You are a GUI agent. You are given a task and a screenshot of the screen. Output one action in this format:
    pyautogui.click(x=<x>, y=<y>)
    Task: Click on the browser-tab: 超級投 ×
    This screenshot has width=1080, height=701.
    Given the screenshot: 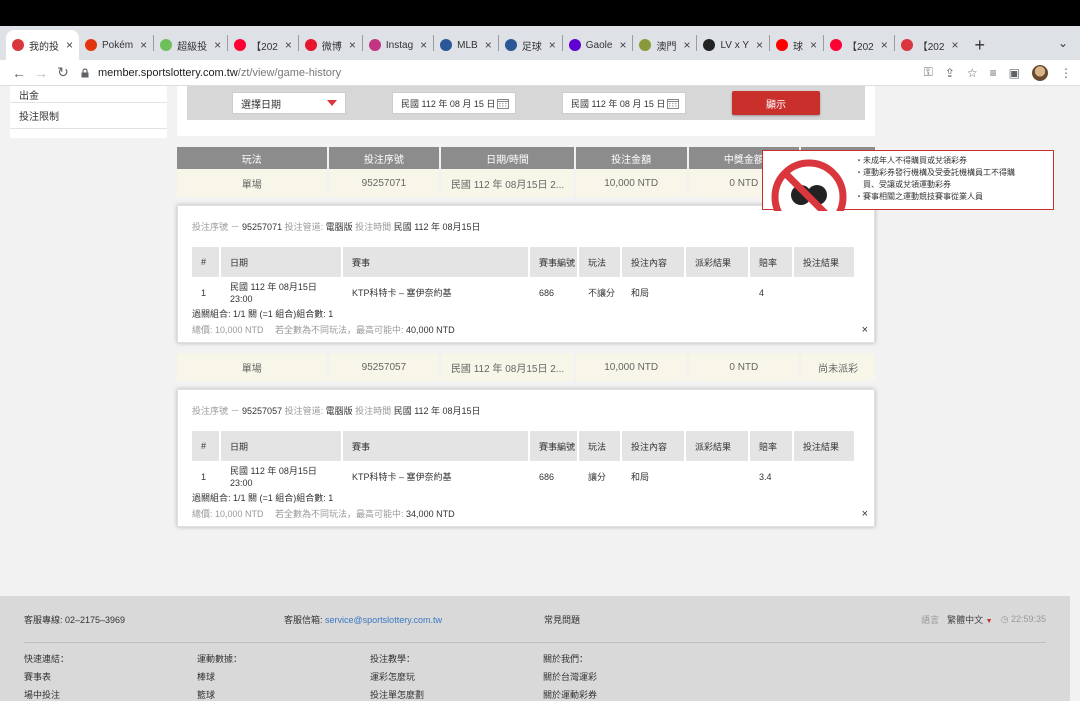 What is the action you would take?
    pyautogui.click(x=190, y=45)
    